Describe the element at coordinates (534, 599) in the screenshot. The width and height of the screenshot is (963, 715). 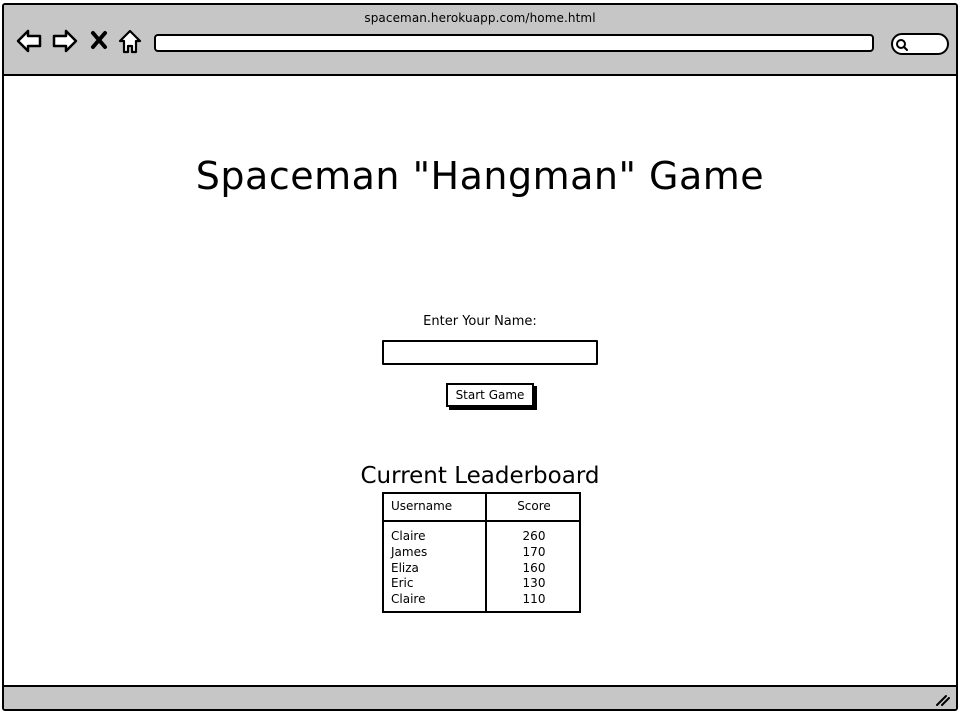
I see `row-score: 110` at that location.